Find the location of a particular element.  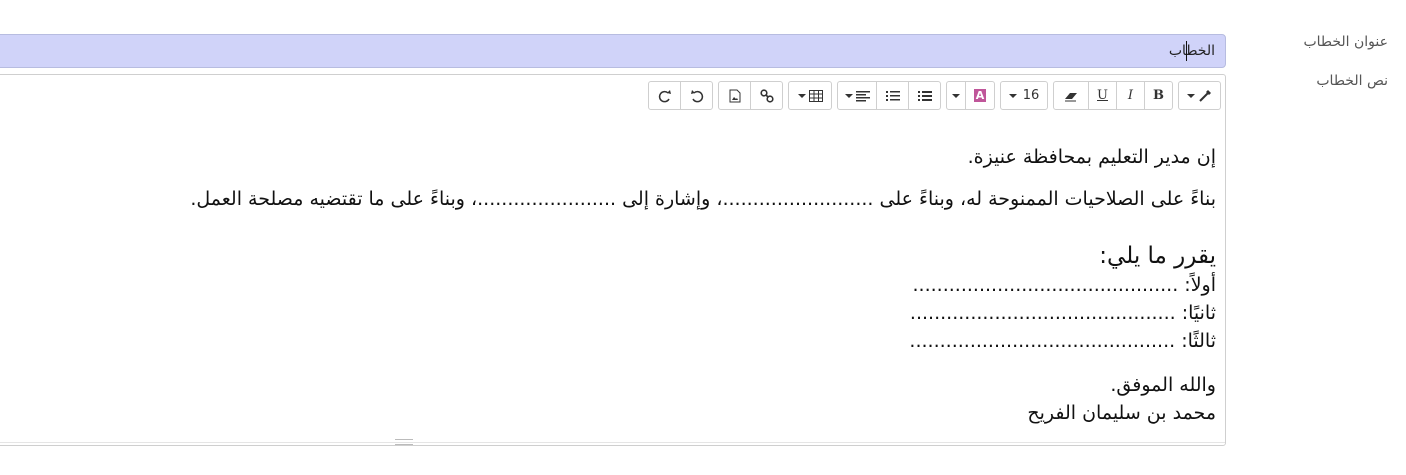

font-color-button: A is located at coordinates (980, 95).